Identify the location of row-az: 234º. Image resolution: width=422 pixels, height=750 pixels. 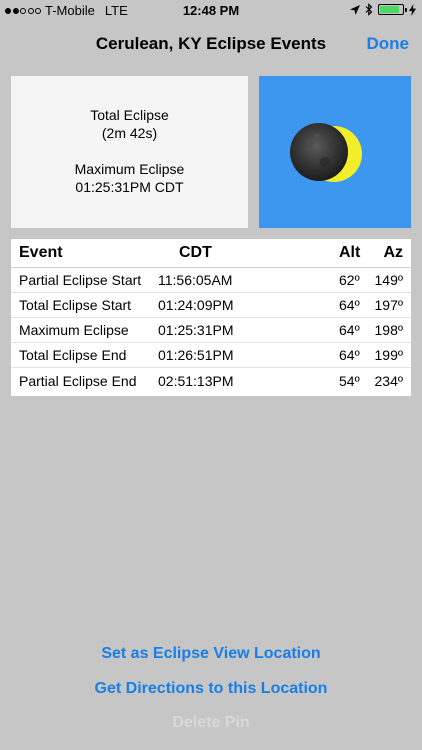
(388, 380).